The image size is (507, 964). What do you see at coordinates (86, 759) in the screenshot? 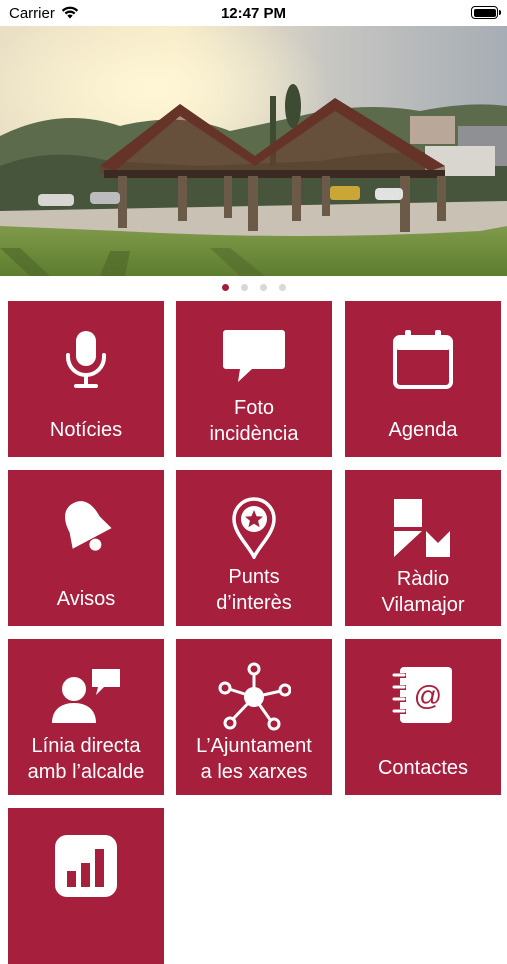
I see `tile-label: Línia directa amb l’alcalde` at bounding box center [86, 759].